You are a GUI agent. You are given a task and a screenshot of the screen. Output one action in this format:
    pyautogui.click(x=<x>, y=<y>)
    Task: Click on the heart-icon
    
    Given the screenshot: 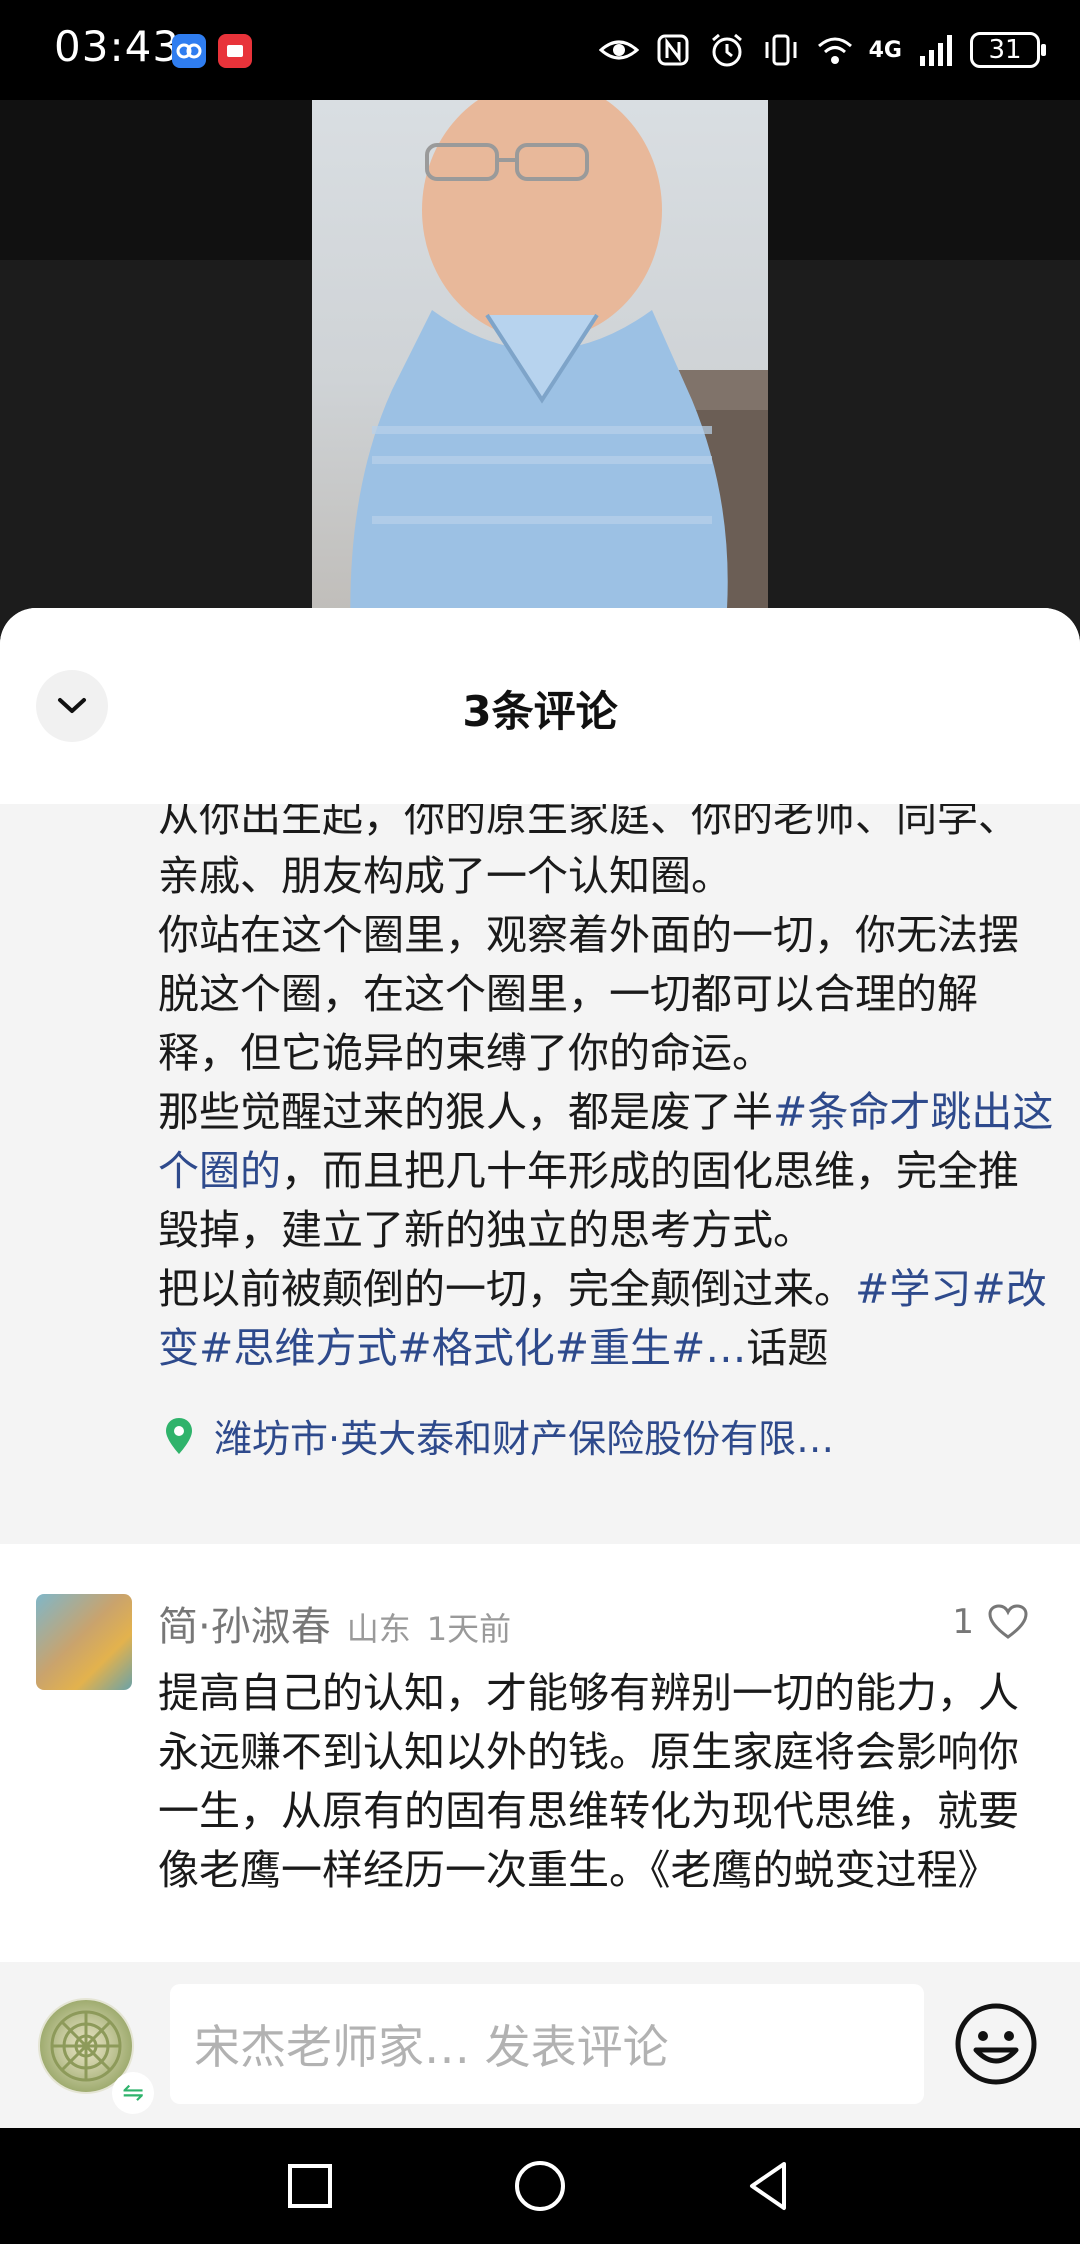 What is the action you would take?
    pyautogui.click(x=1008, y=1621)
    